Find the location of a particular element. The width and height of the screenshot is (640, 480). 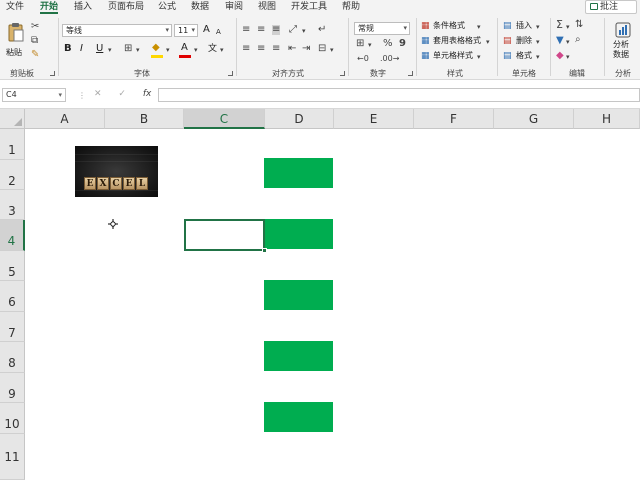

accounting-format-icon: ⊞ is located at coordinates (360, 44).